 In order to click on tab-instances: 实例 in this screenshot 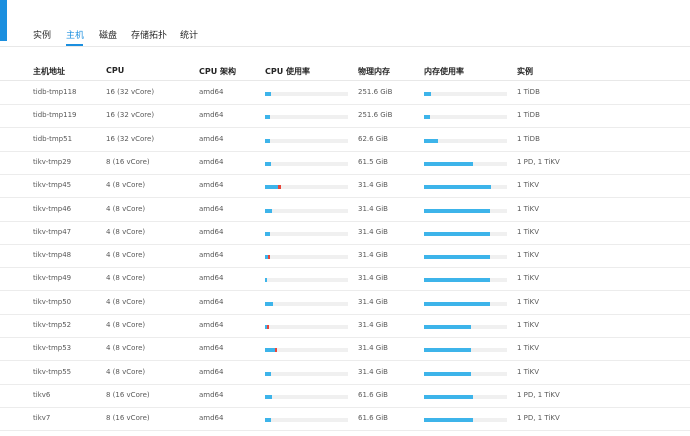, I will do `click(42, 34)`.